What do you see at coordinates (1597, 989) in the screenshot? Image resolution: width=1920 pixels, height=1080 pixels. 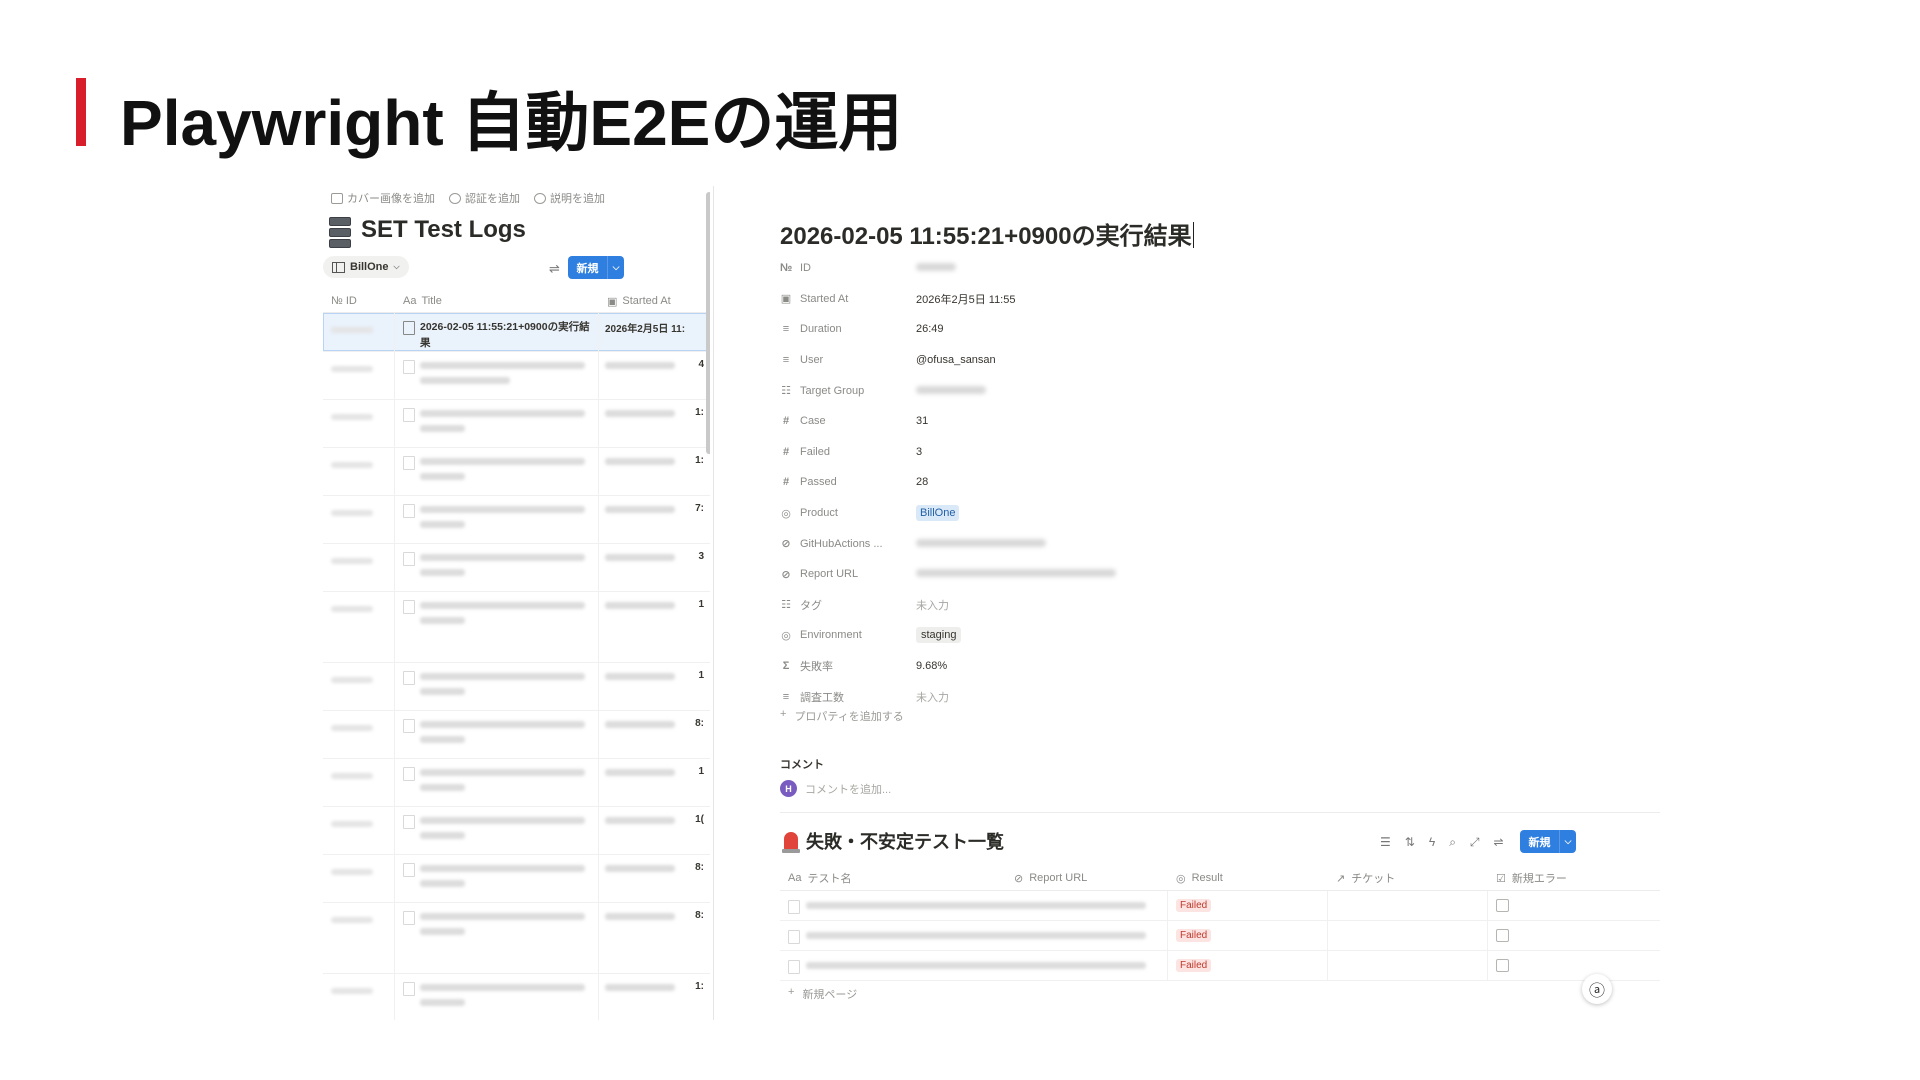 I see `assistant-icon: ⓐ` at bounding box center [1597, 989].